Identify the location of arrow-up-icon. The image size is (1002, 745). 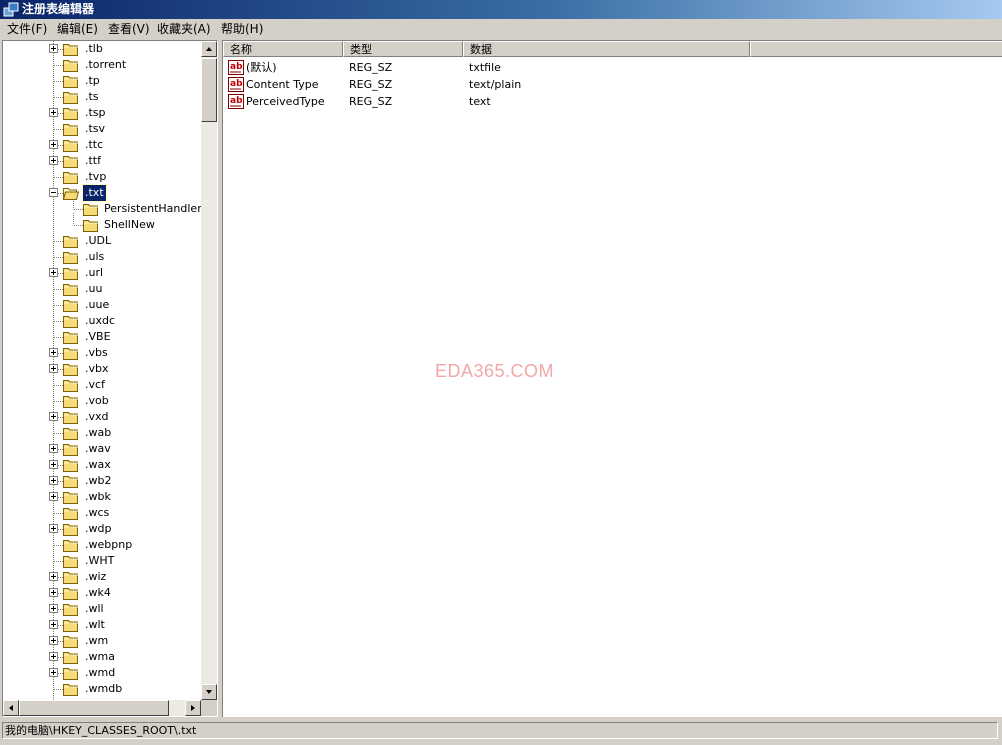
(209, 49).